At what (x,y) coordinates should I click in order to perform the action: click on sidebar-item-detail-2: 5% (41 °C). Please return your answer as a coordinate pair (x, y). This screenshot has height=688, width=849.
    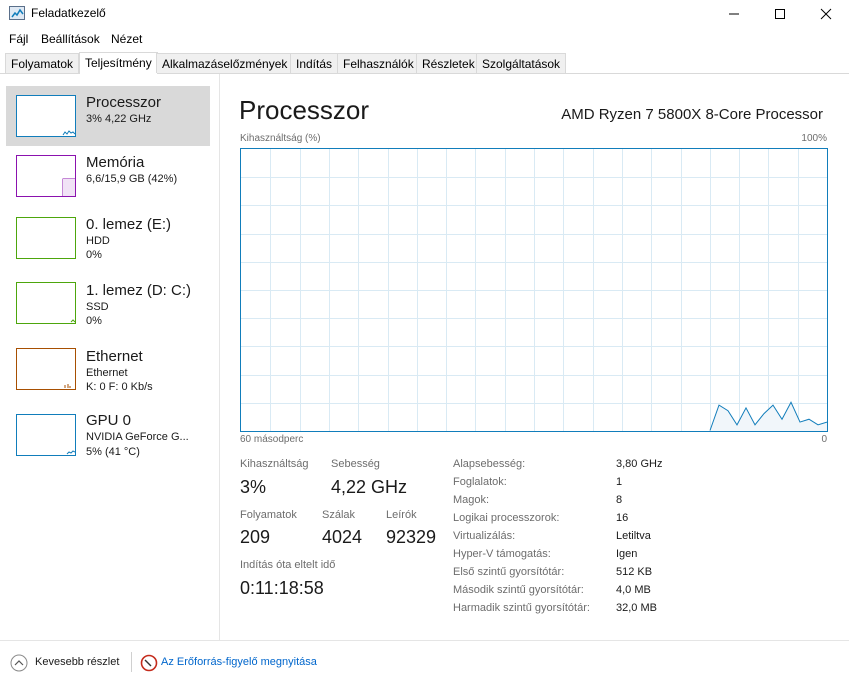
    Looking at the image, I should click on (113, 452).